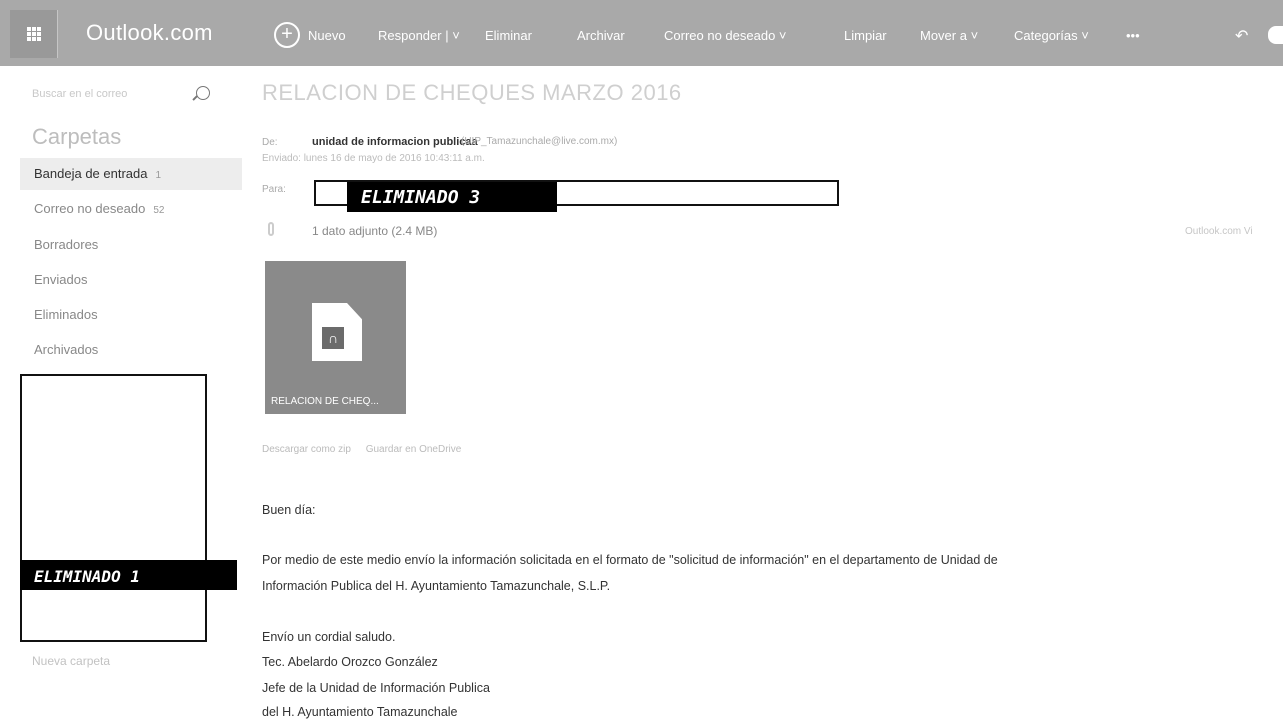 This screenshot has width=1283, height=720. What do you see at coordinates (1133, 35) in the screenshot?
I see `more-actions-button: •••` at bounding box center [1133, 35].